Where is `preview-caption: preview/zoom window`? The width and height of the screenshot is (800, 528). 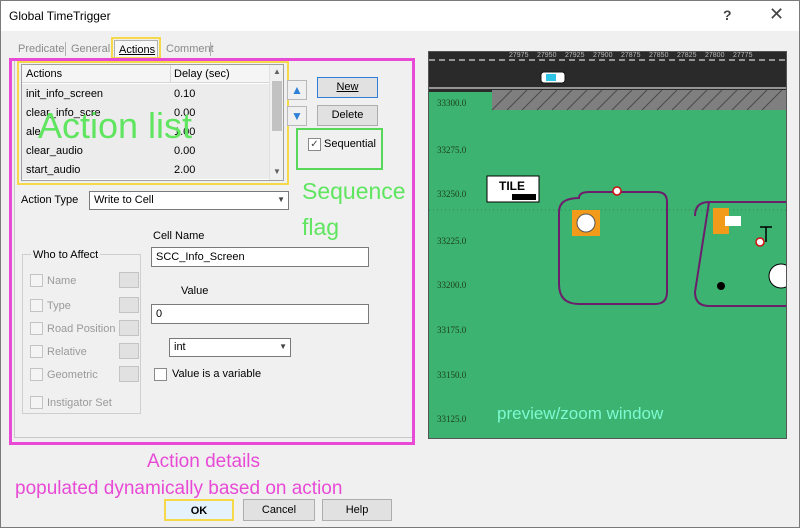 preview-caption: preview/zoom window is located at coordinates (580, 413).